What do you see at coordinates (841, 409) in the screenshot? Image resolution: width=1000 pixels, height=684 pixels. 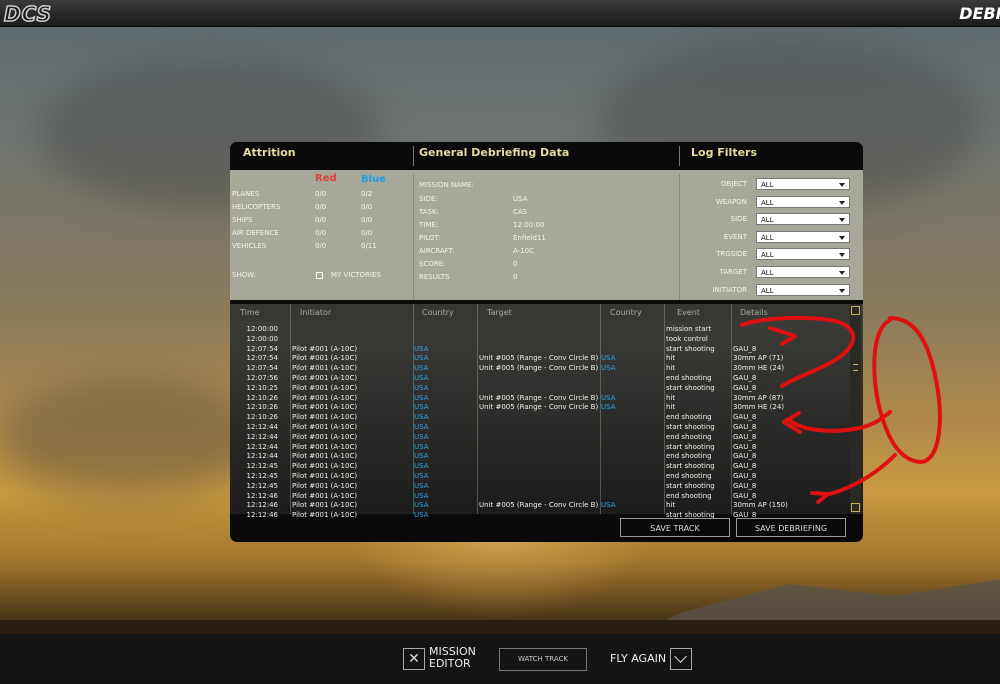 I see `red-annotation-scribble` at bounding box center [841, 409].